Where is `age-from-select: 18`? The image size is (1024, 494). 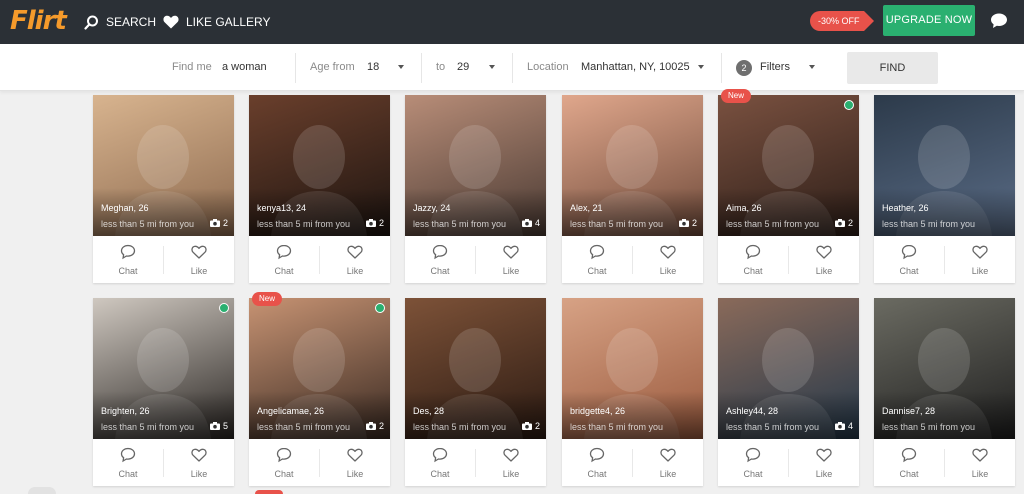
age-from-select: 18 is located at coordinates (373, 67).